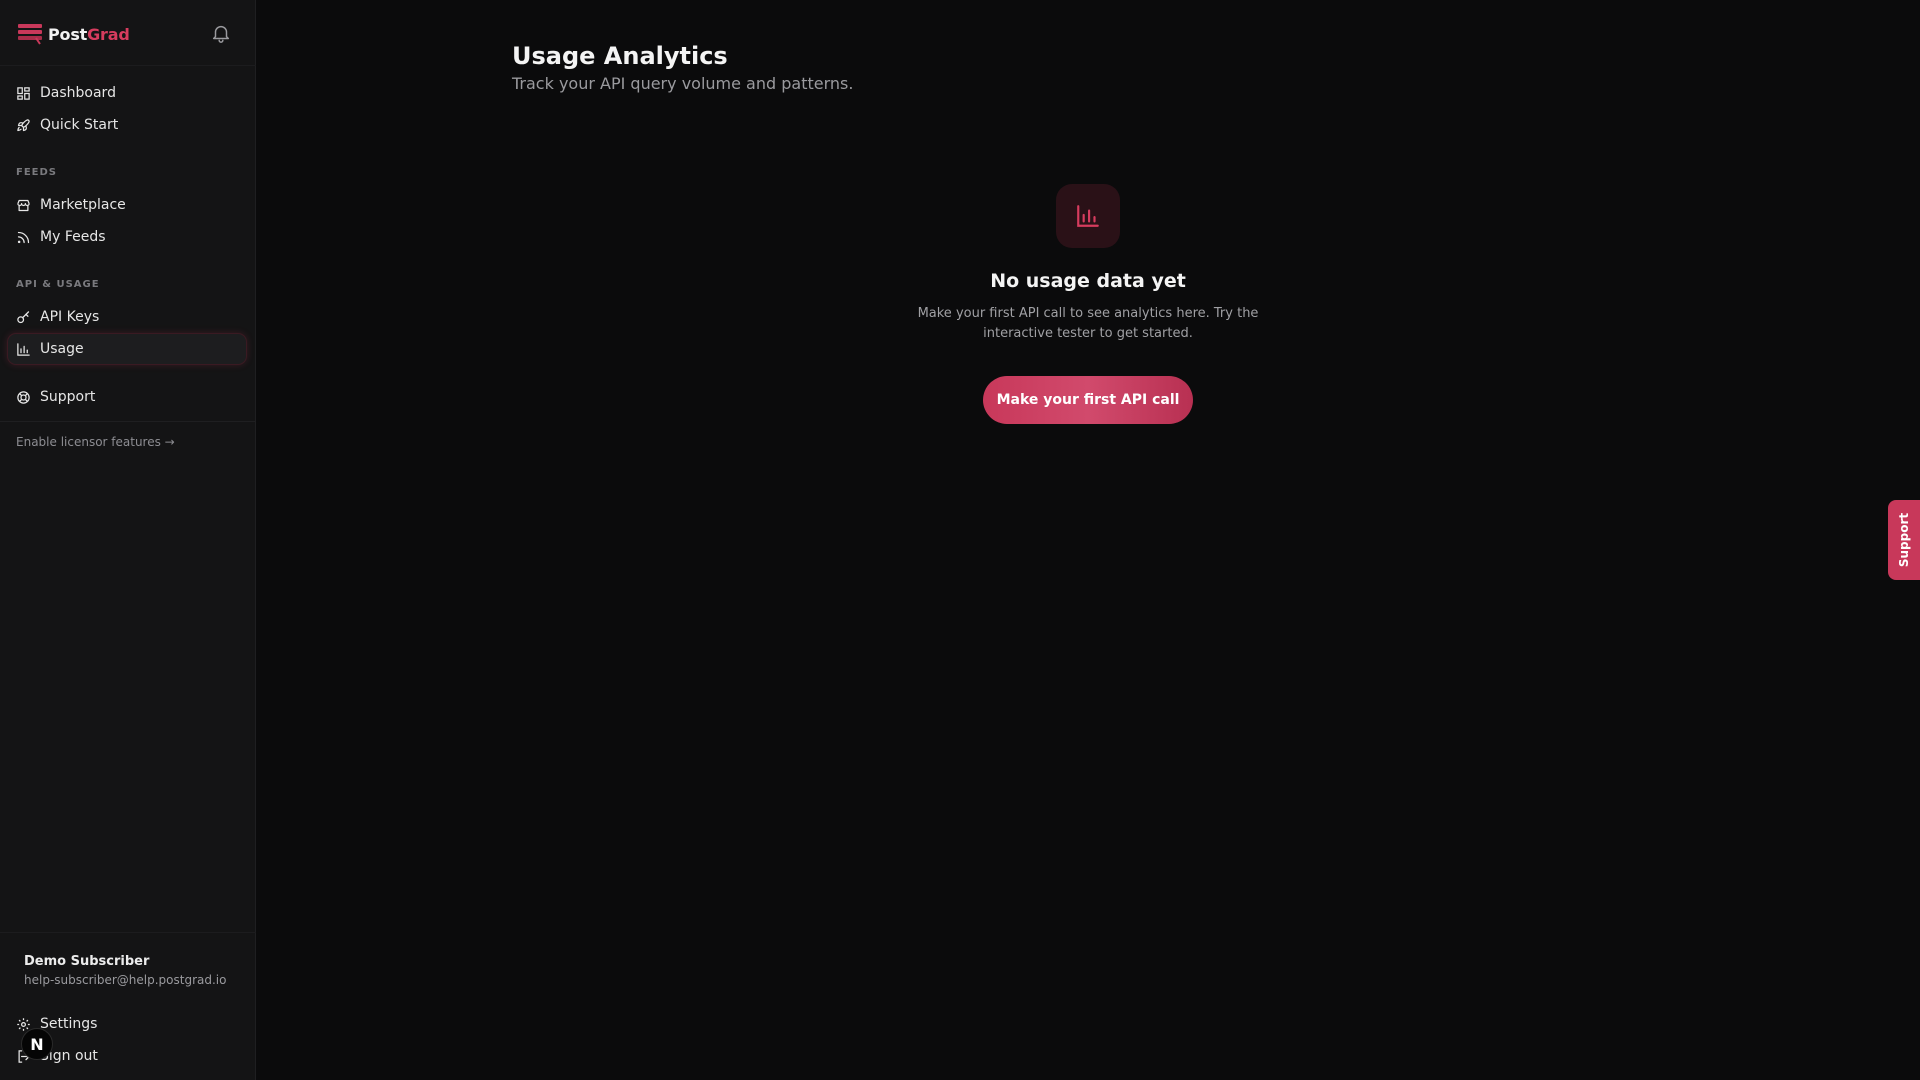  I want to click on empty-state-icon-box, so click(1088, 216).